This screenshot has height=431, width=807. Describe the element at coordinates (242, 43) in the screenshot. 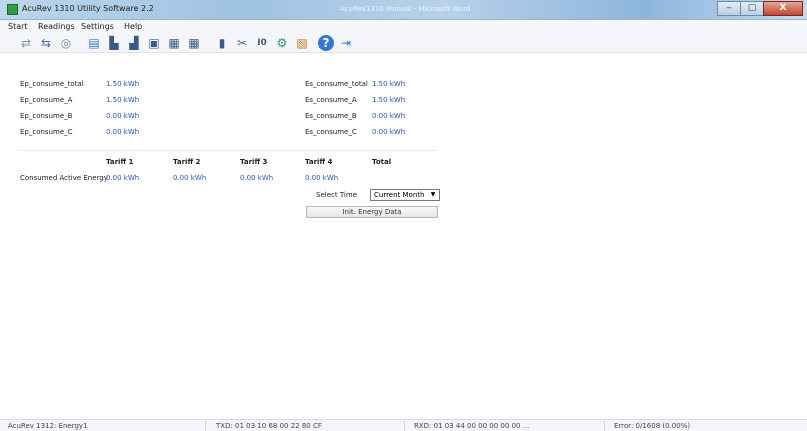

I see `tools-icon: ✂` at that location.